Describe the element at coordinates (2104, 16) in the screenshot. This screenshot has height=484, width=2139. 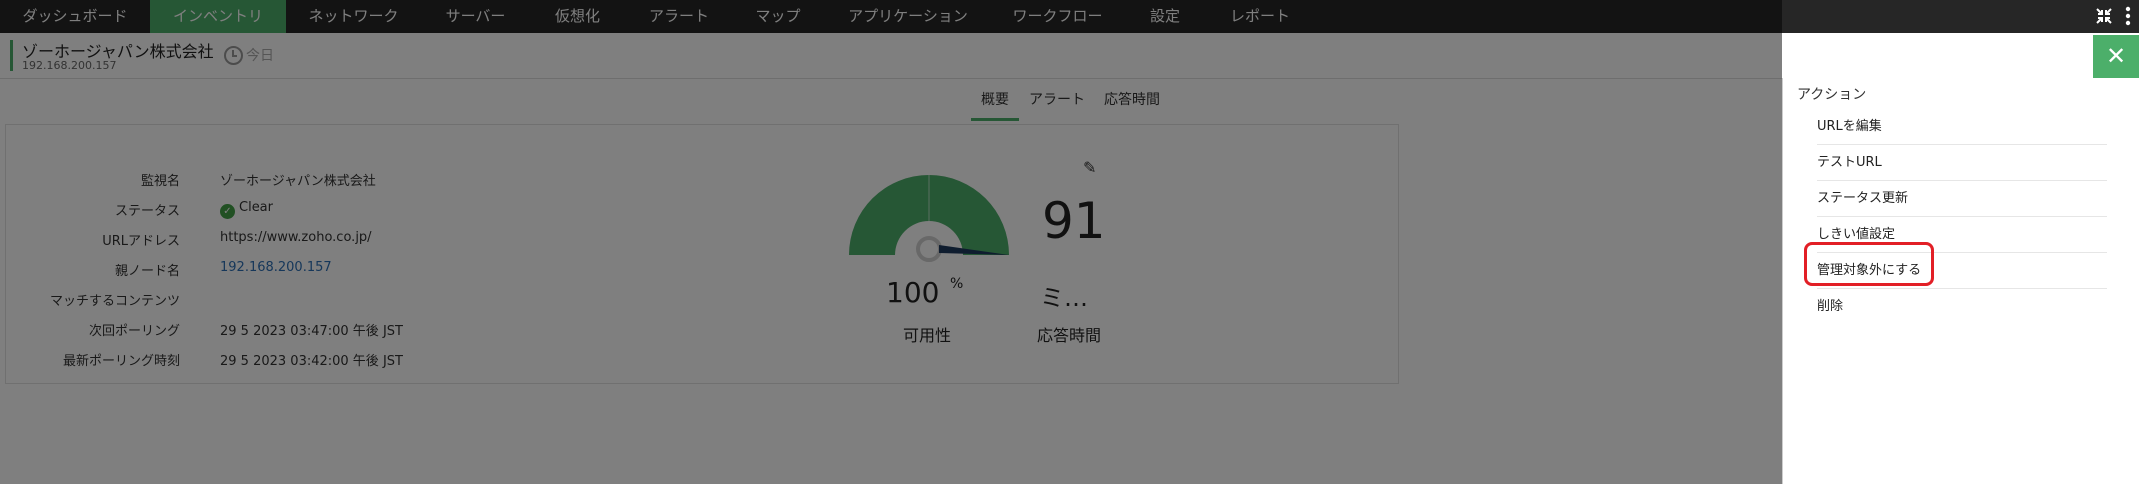
I see `collapse-icon` at that location.